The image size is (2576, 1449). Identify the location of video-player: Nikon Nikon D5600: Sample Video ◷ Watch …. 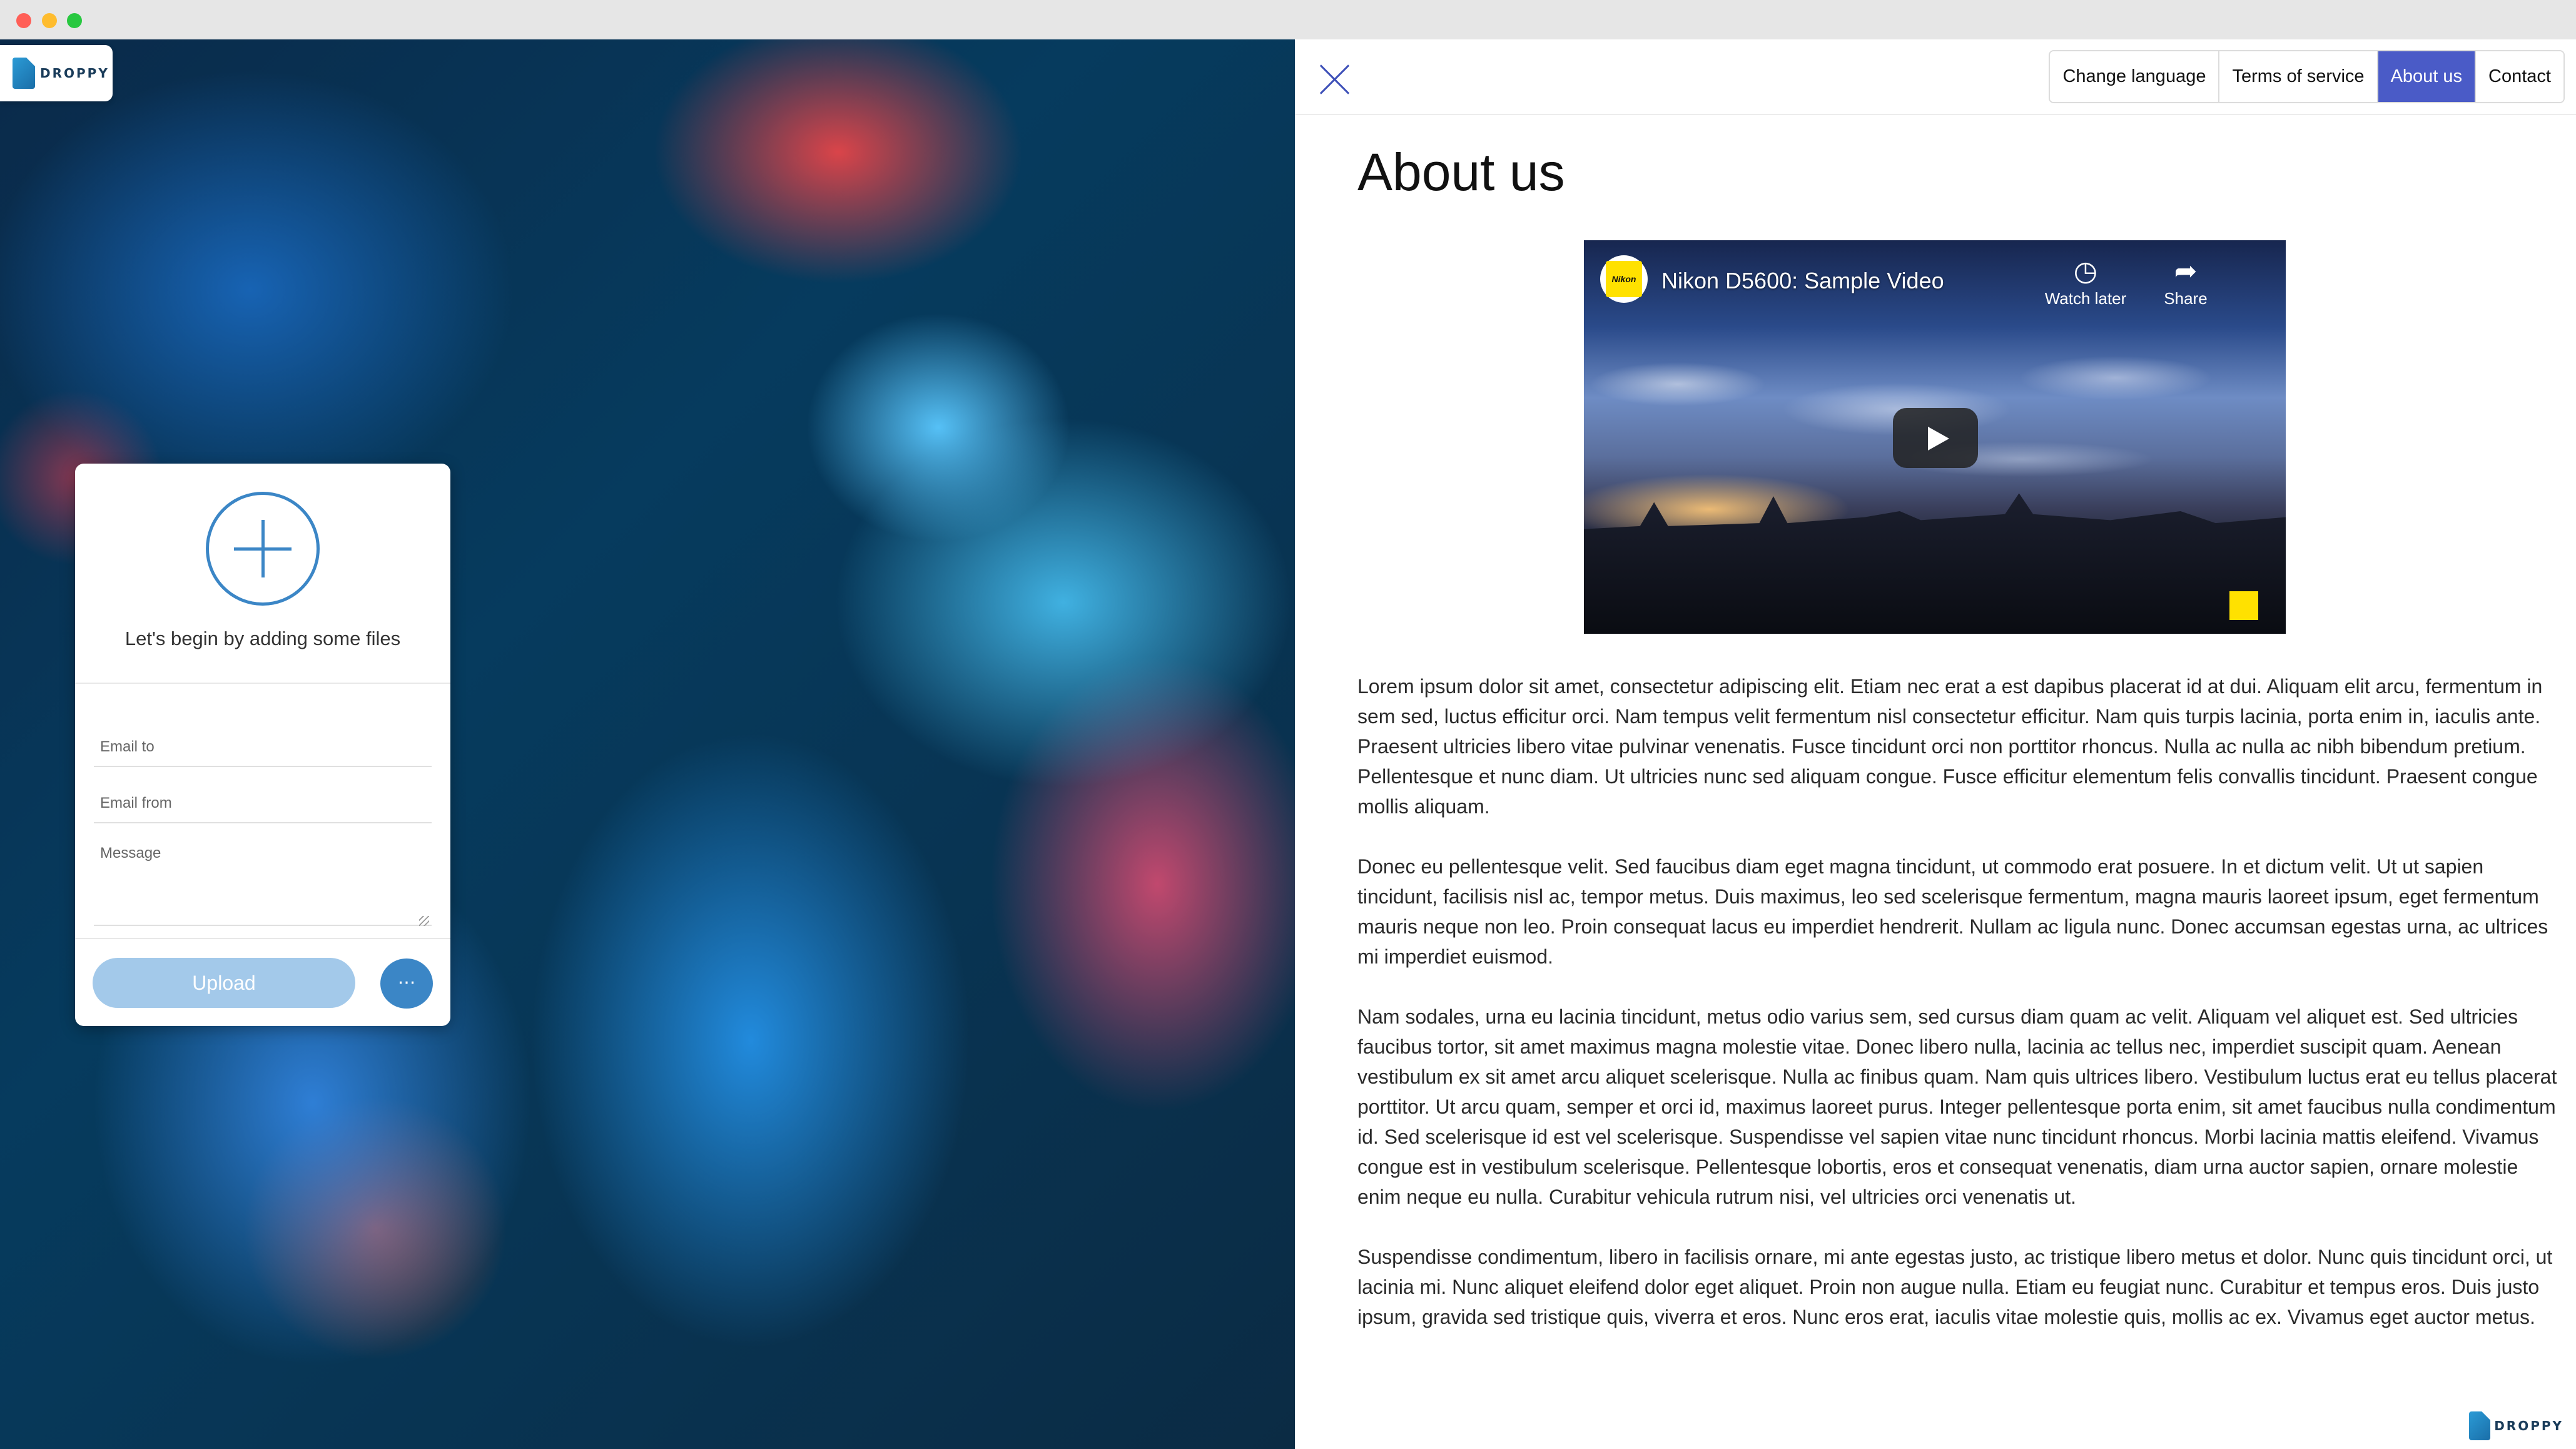
(1935, 437).